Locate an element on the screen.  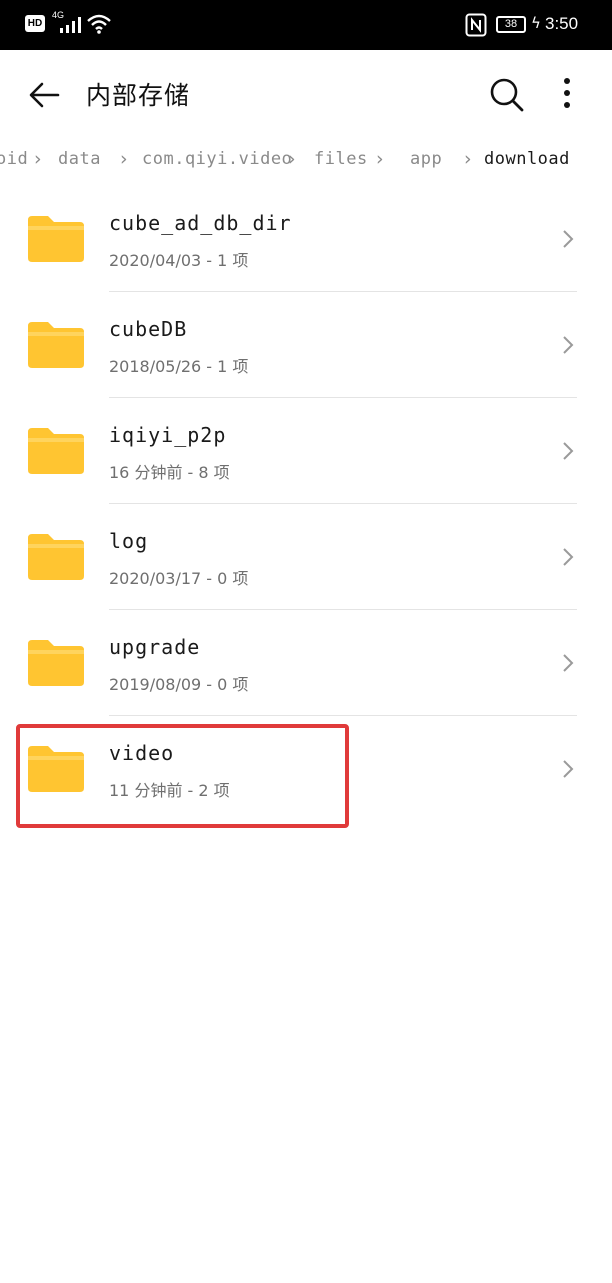
search-icon is located at coordinates (507, 95).